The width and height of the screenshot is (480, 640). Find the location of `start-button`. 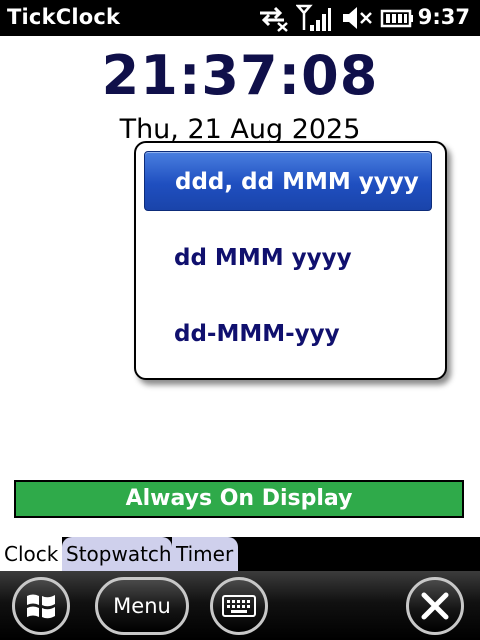

start-button is located at coordinates (41, 606).